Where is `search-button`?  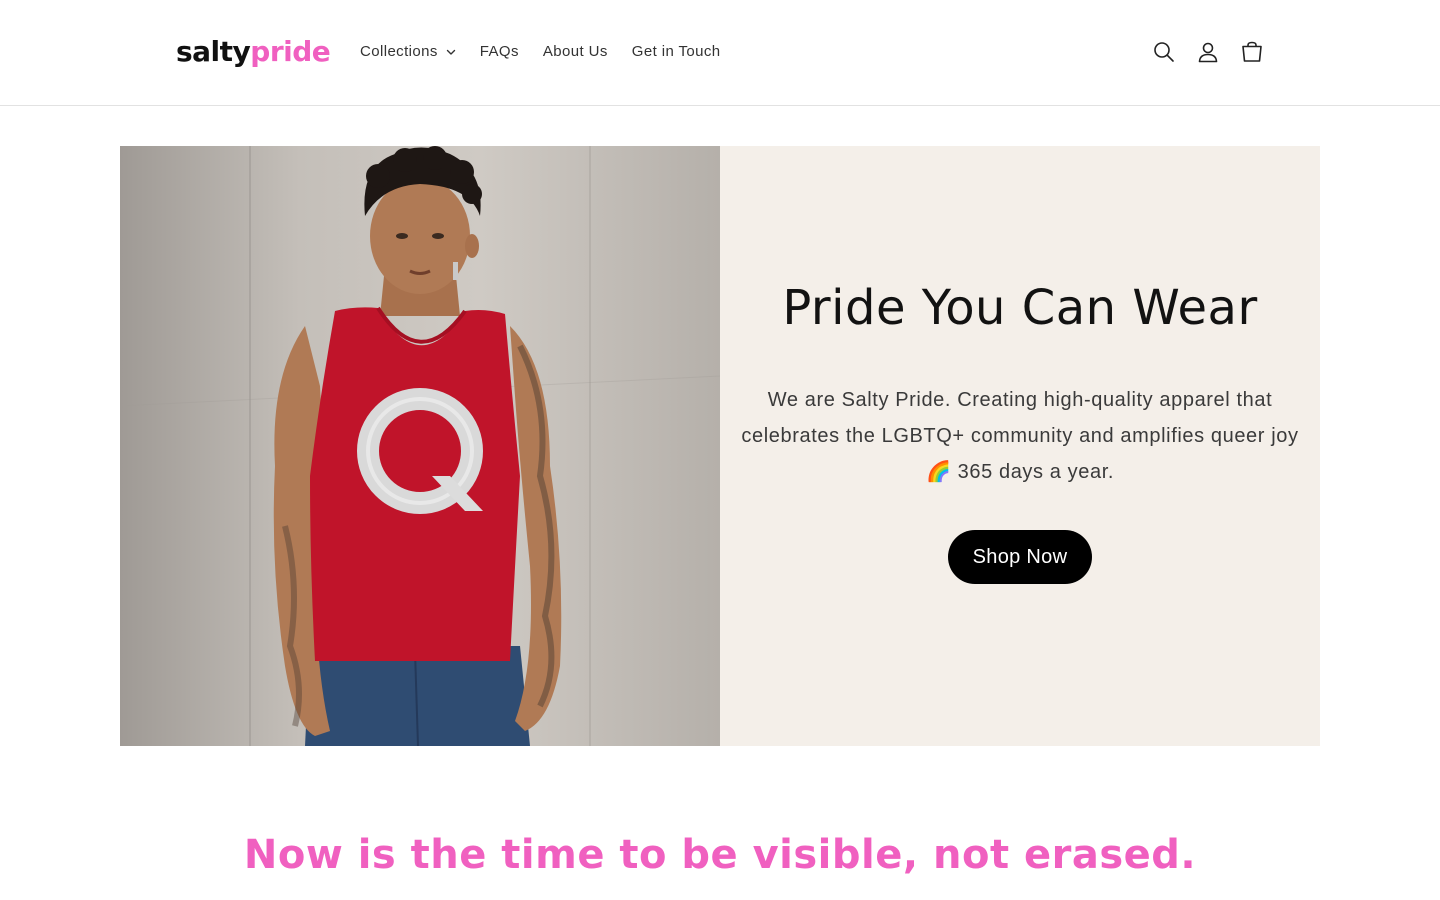
search-button is located at coordinates (1164, 52).